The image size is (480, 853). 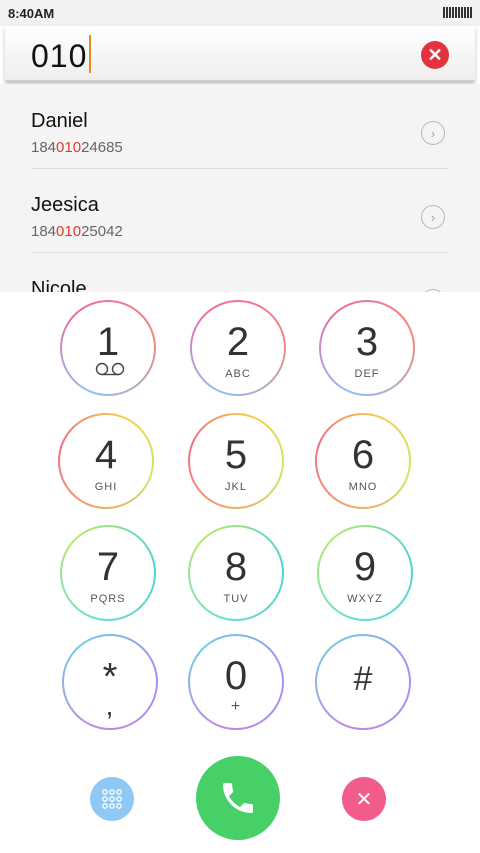 What do you see at coordinates (238, 374) in the screenshot?
I see `key-letters: ABC` at bounding box center [238, 374].